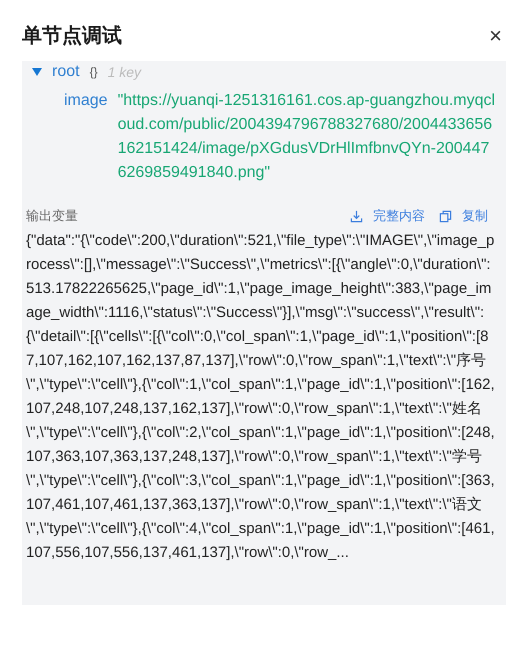 The image size is (526, 650). I want to click on download-icon, so click(356, 216).